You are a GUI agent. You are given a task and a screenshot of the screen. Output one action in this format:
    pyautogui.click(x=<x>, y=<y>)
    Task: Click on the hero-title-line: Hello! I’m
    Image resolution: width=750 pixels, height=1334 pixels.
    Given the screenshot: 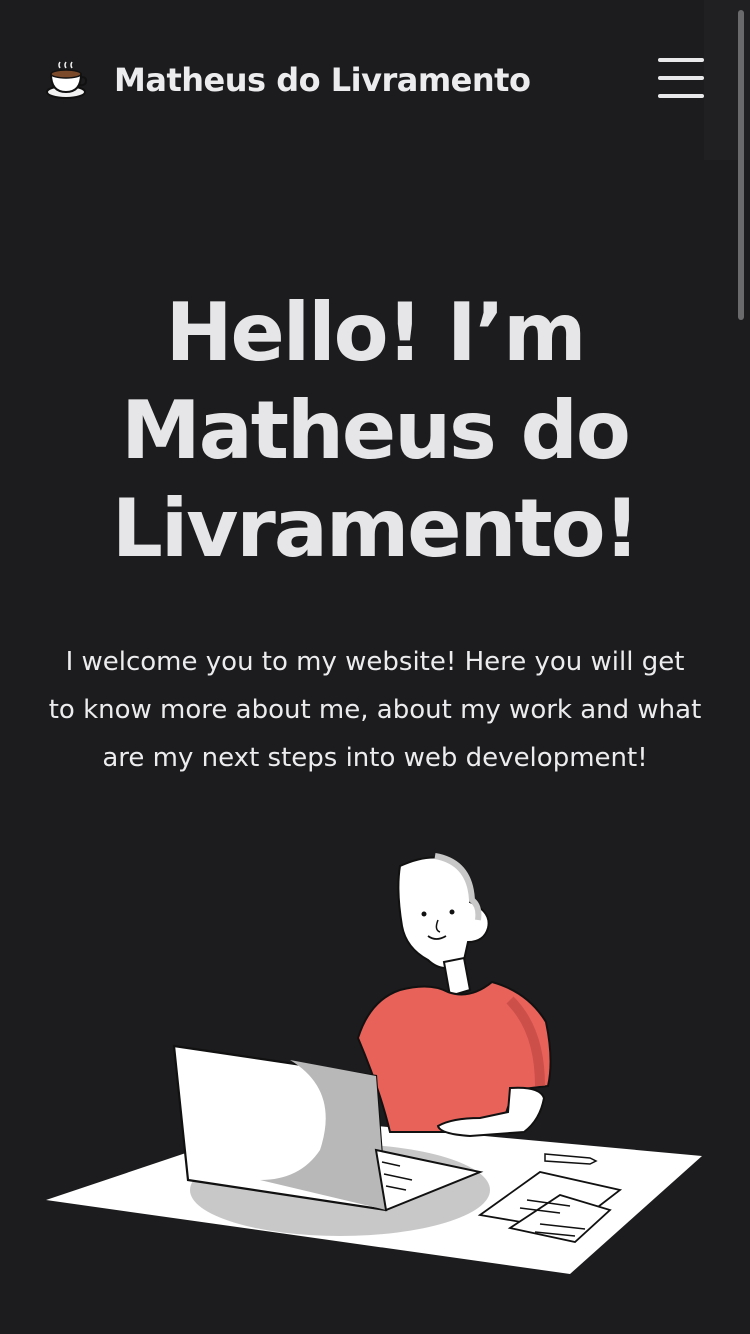 What is the action you would take?
    pyautogui.click(x=376, y=332)
    